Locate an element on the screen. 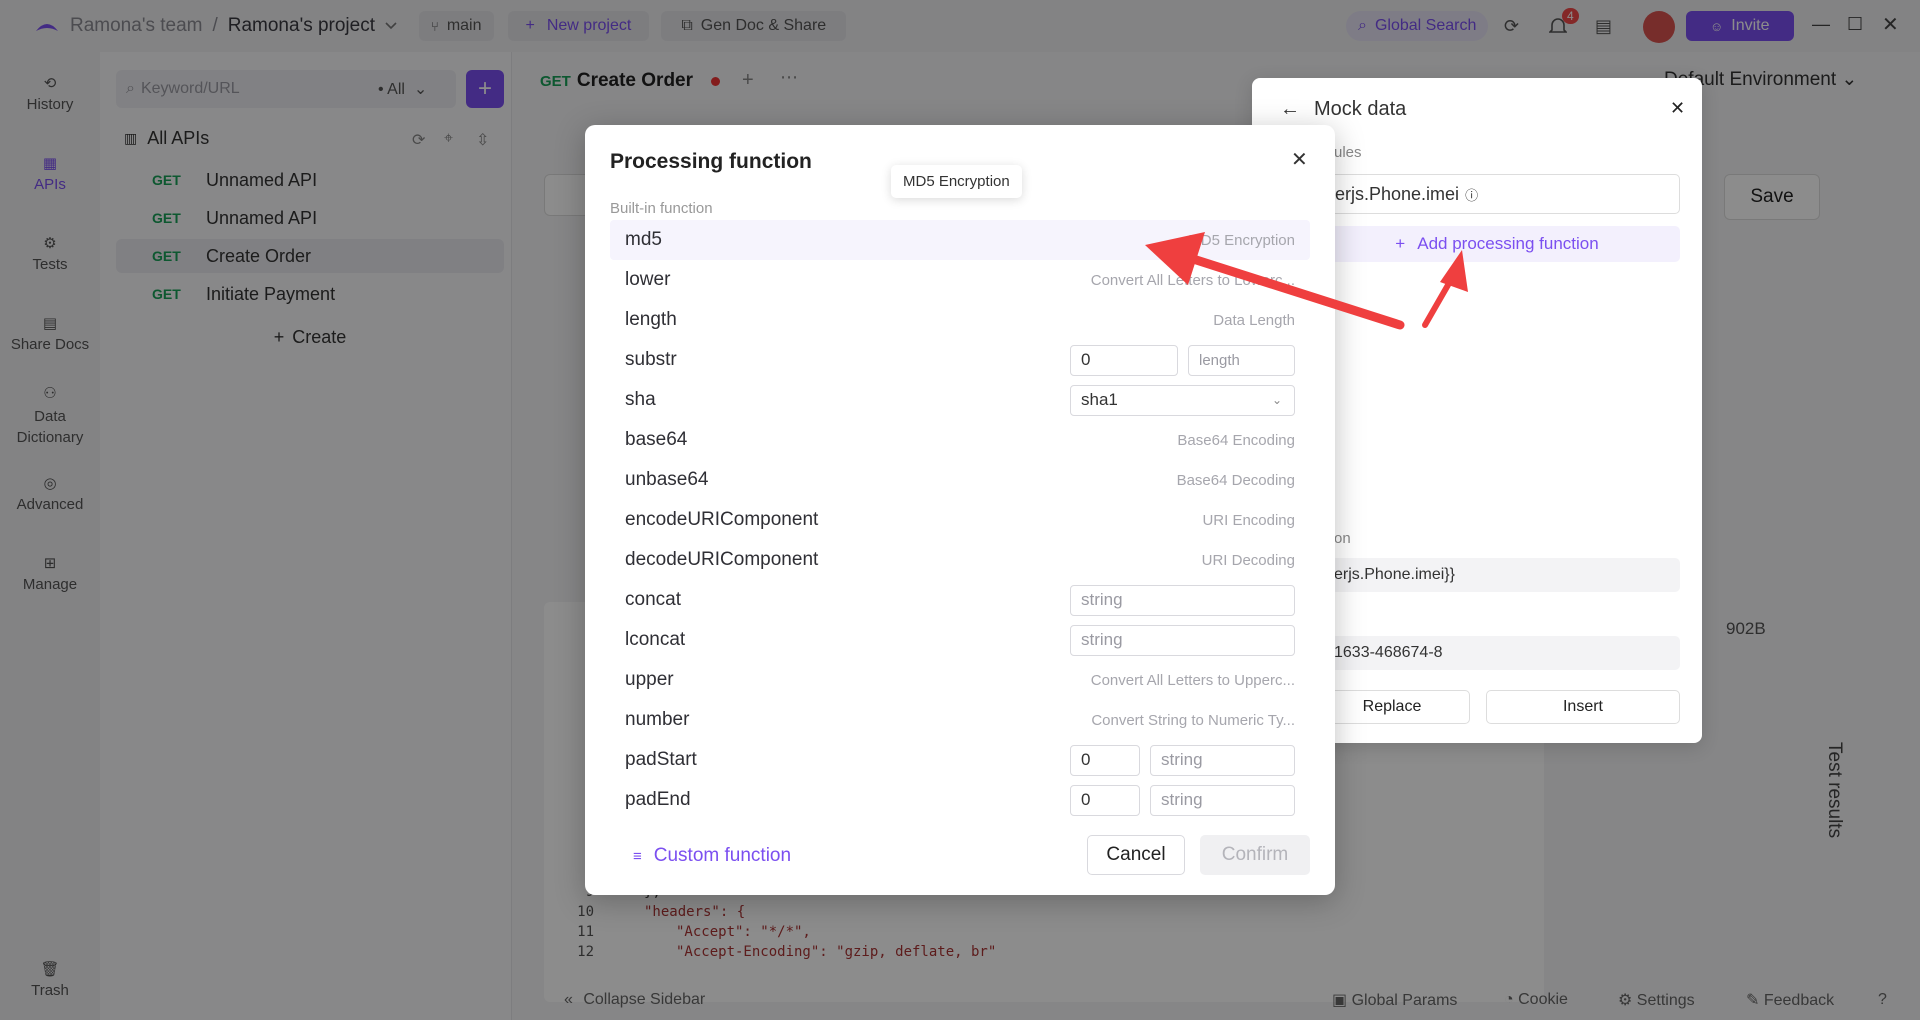 The image size is (1920, 1020). dialog-title: Processing function is located at coordinates (711, 161).